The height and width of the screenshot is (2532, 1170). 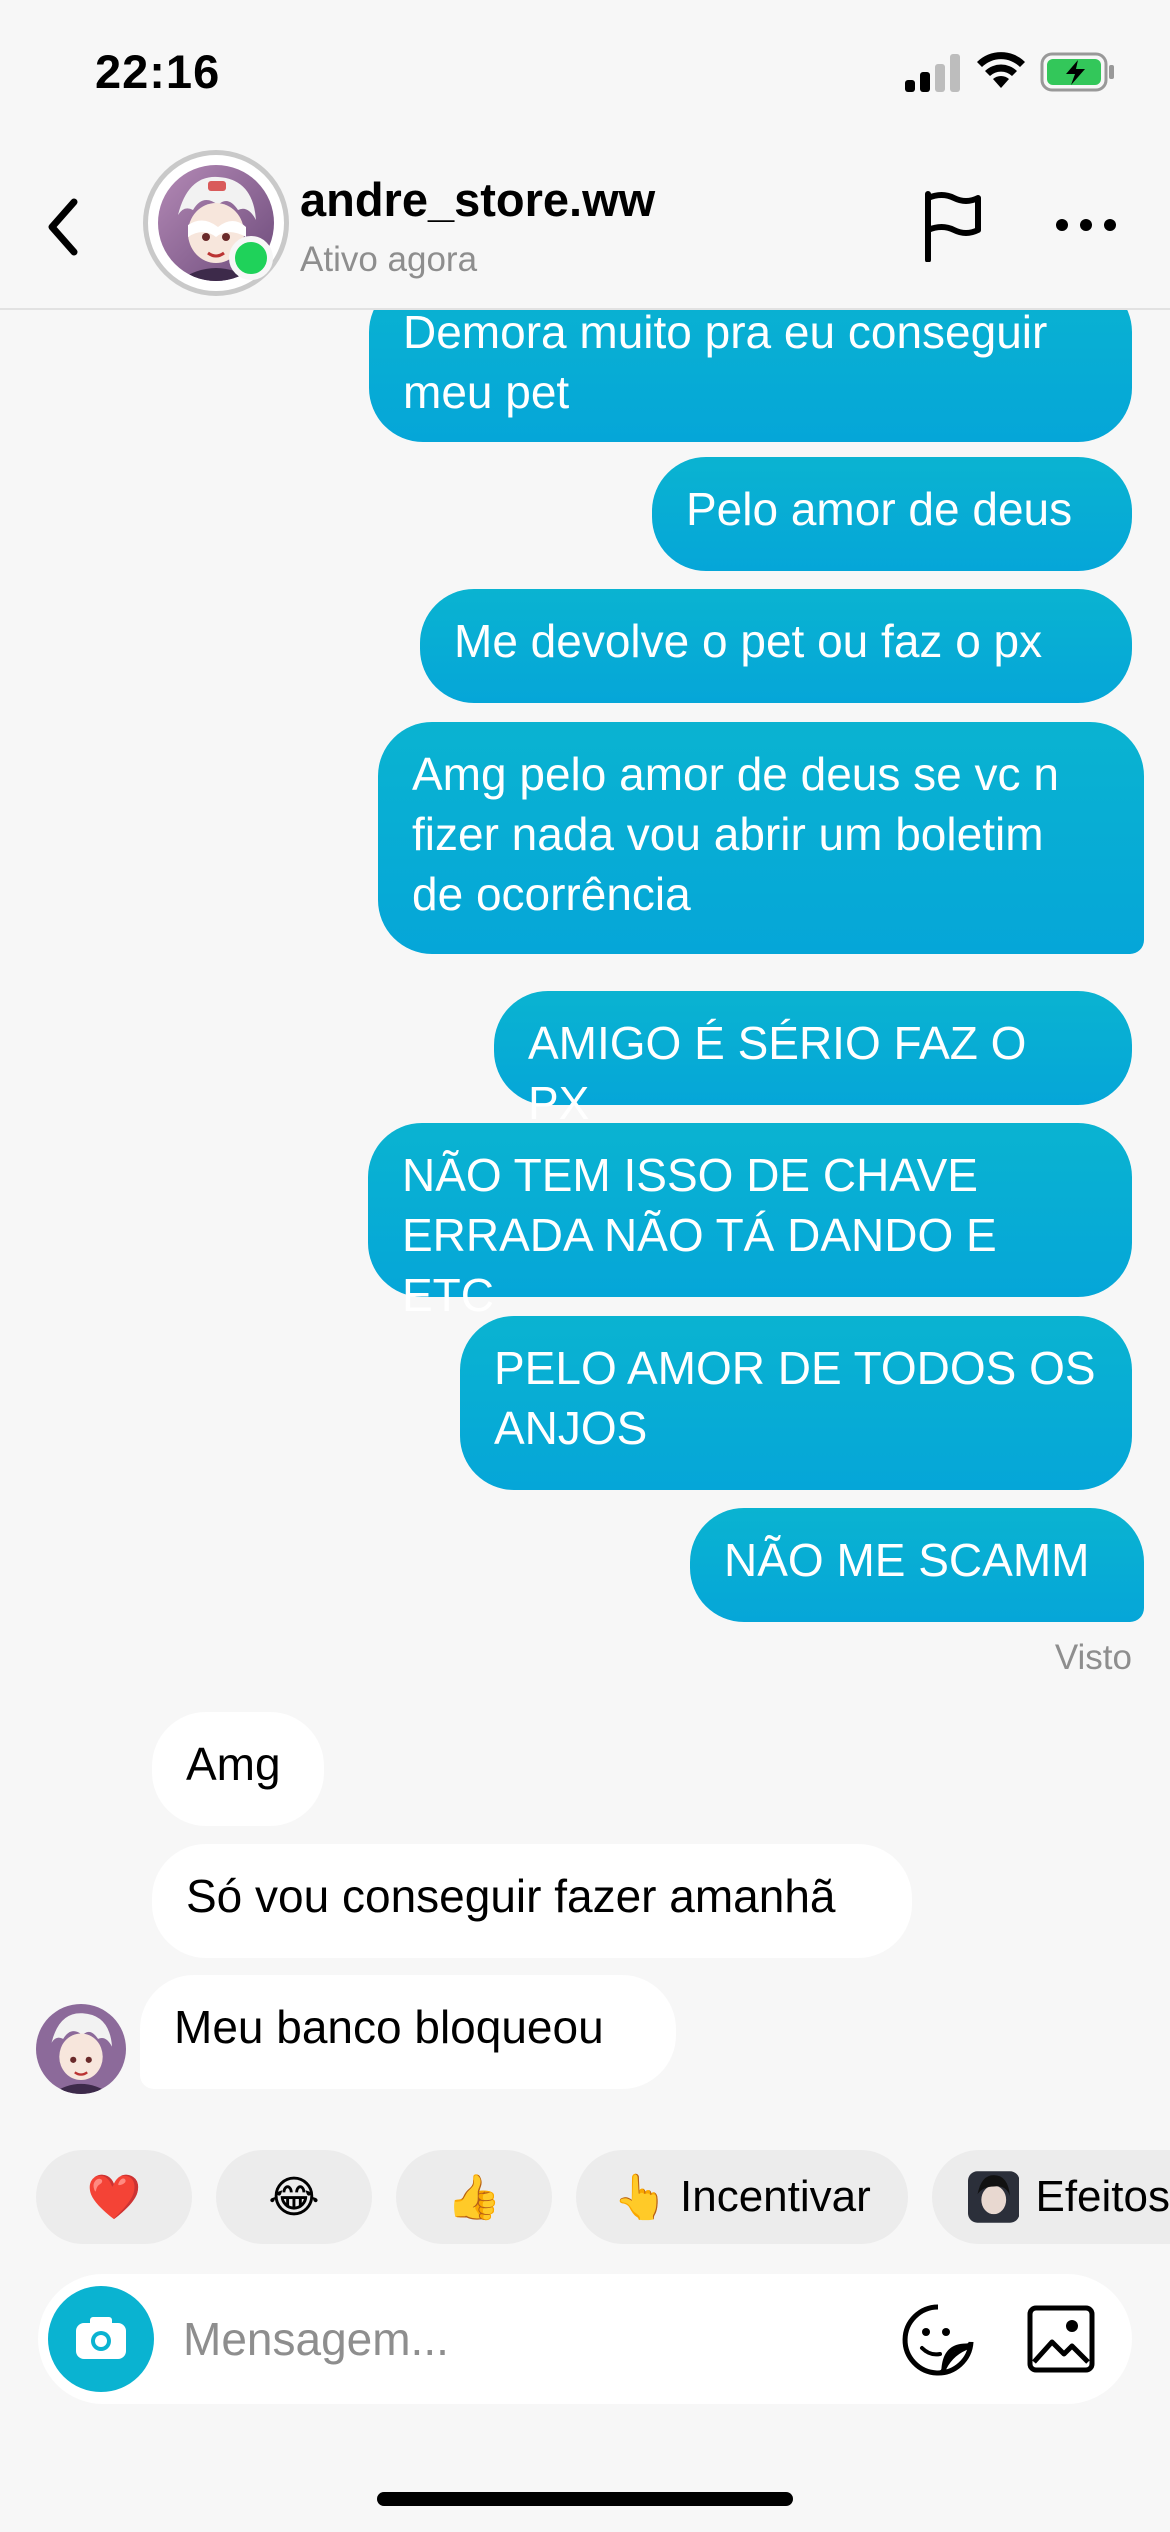 What do you see at coordinates (216, 223) in the screenshot?
I see `profile-avatar` at bounding box center [216, 223].